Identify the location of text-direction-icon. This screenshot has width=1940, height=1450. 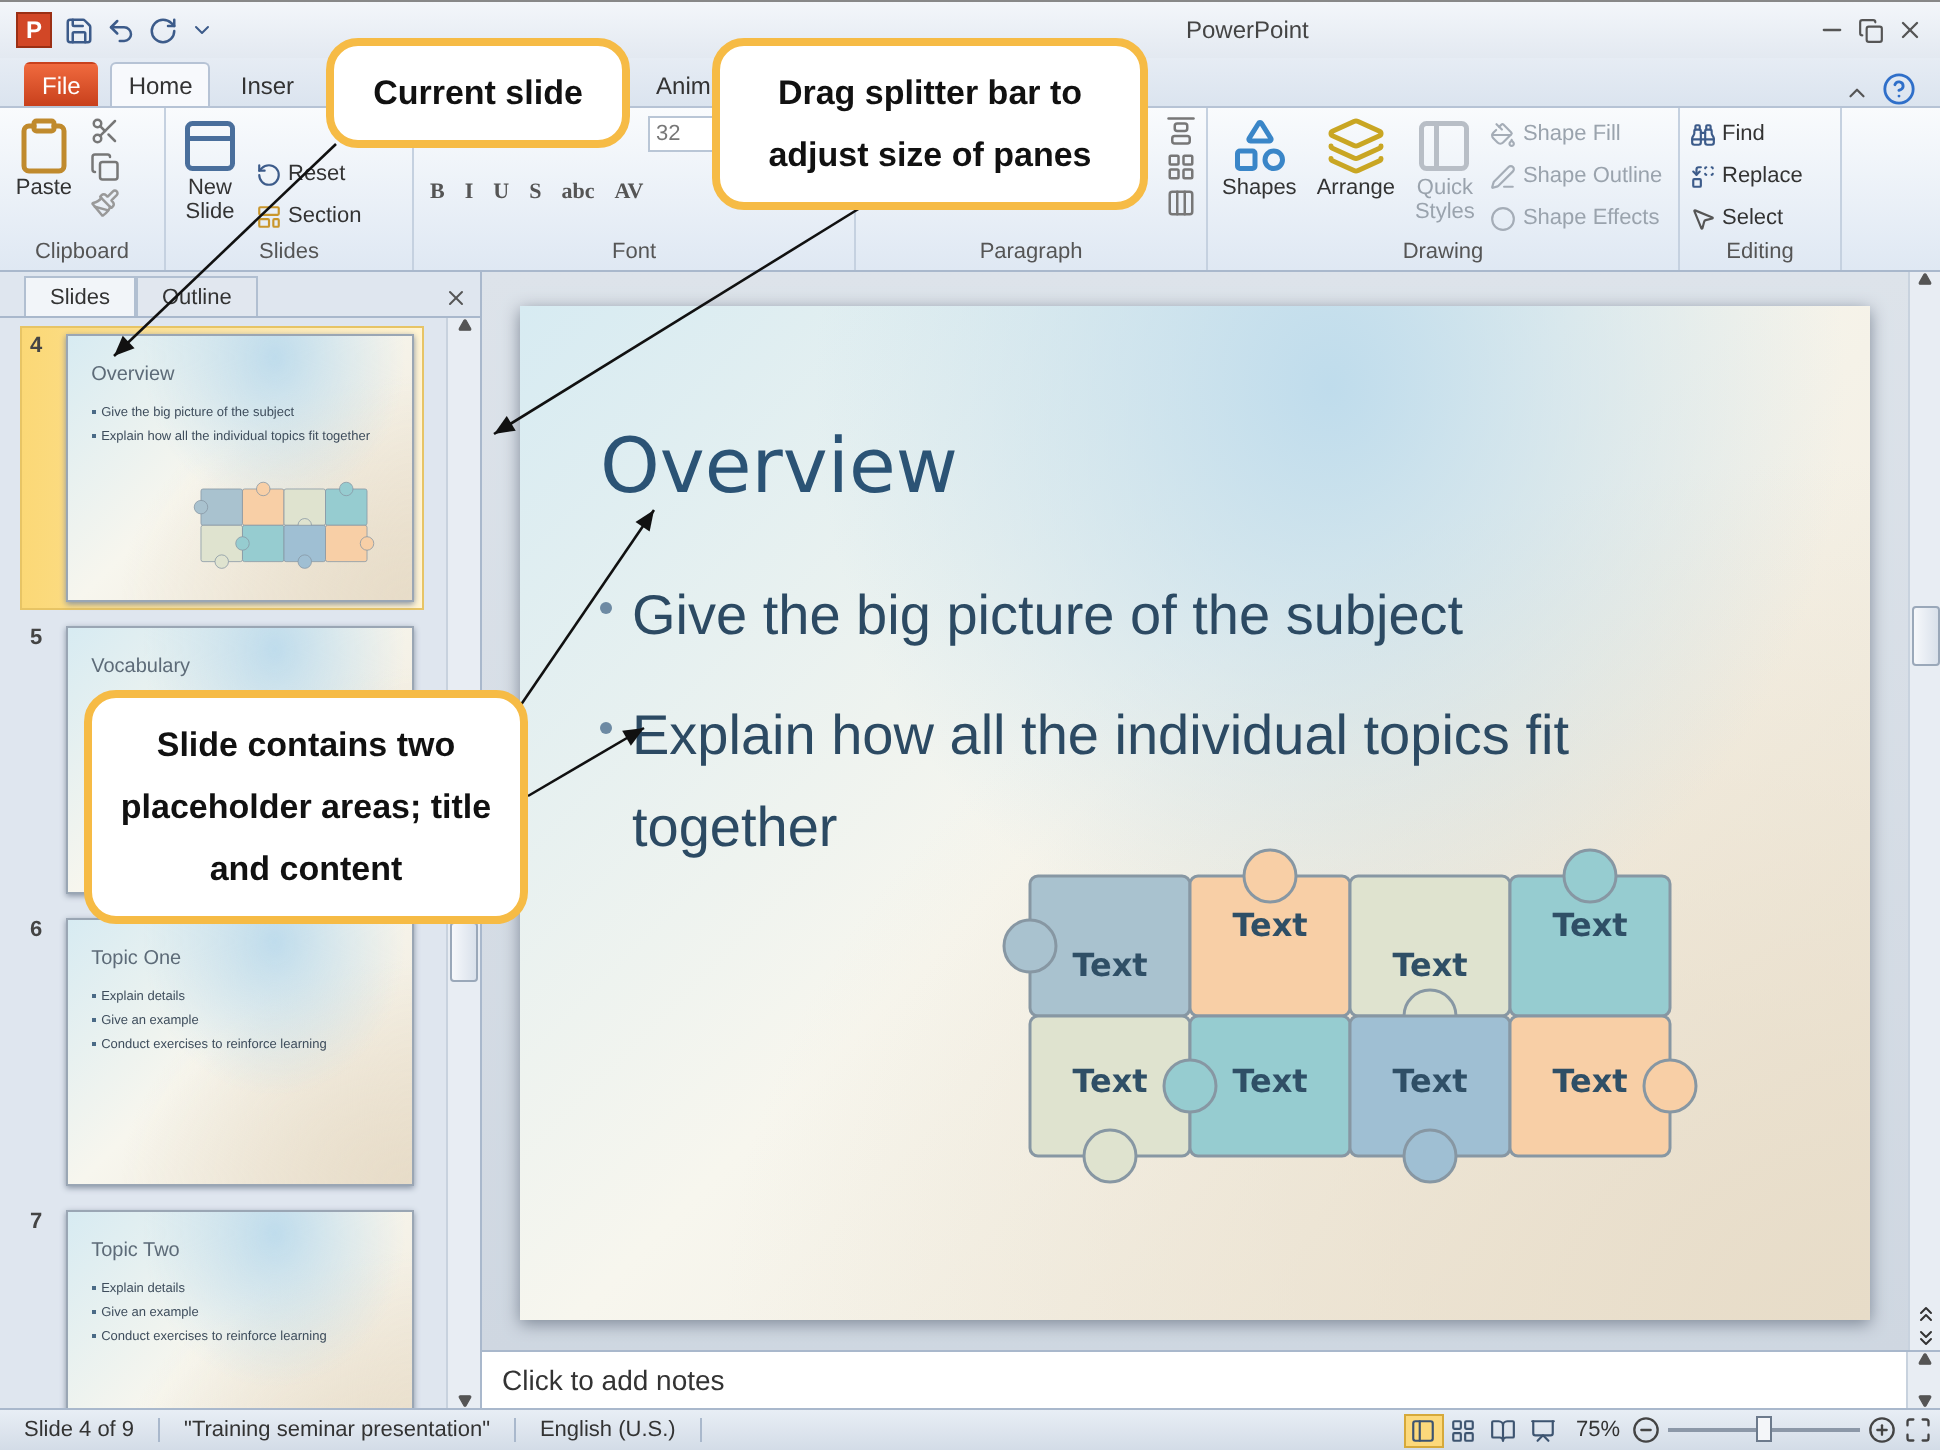
(1181, 131).